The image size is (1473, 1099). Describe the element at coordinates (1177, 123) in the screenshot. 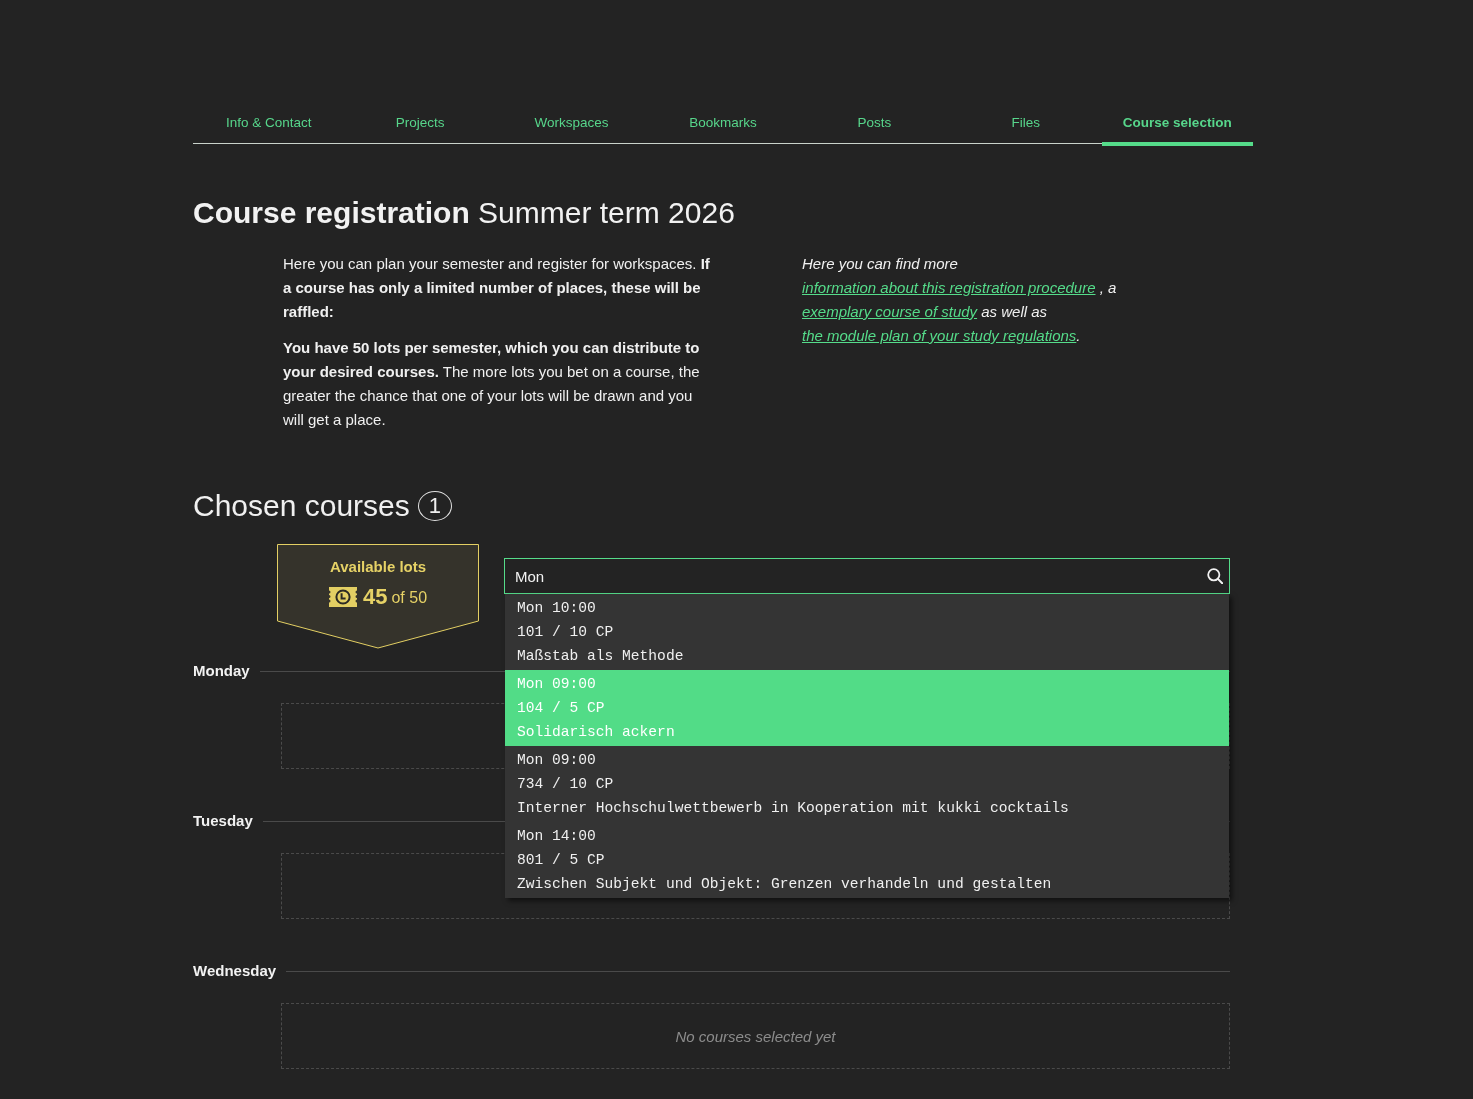

I see `nav-tab: Course selection` at that location.